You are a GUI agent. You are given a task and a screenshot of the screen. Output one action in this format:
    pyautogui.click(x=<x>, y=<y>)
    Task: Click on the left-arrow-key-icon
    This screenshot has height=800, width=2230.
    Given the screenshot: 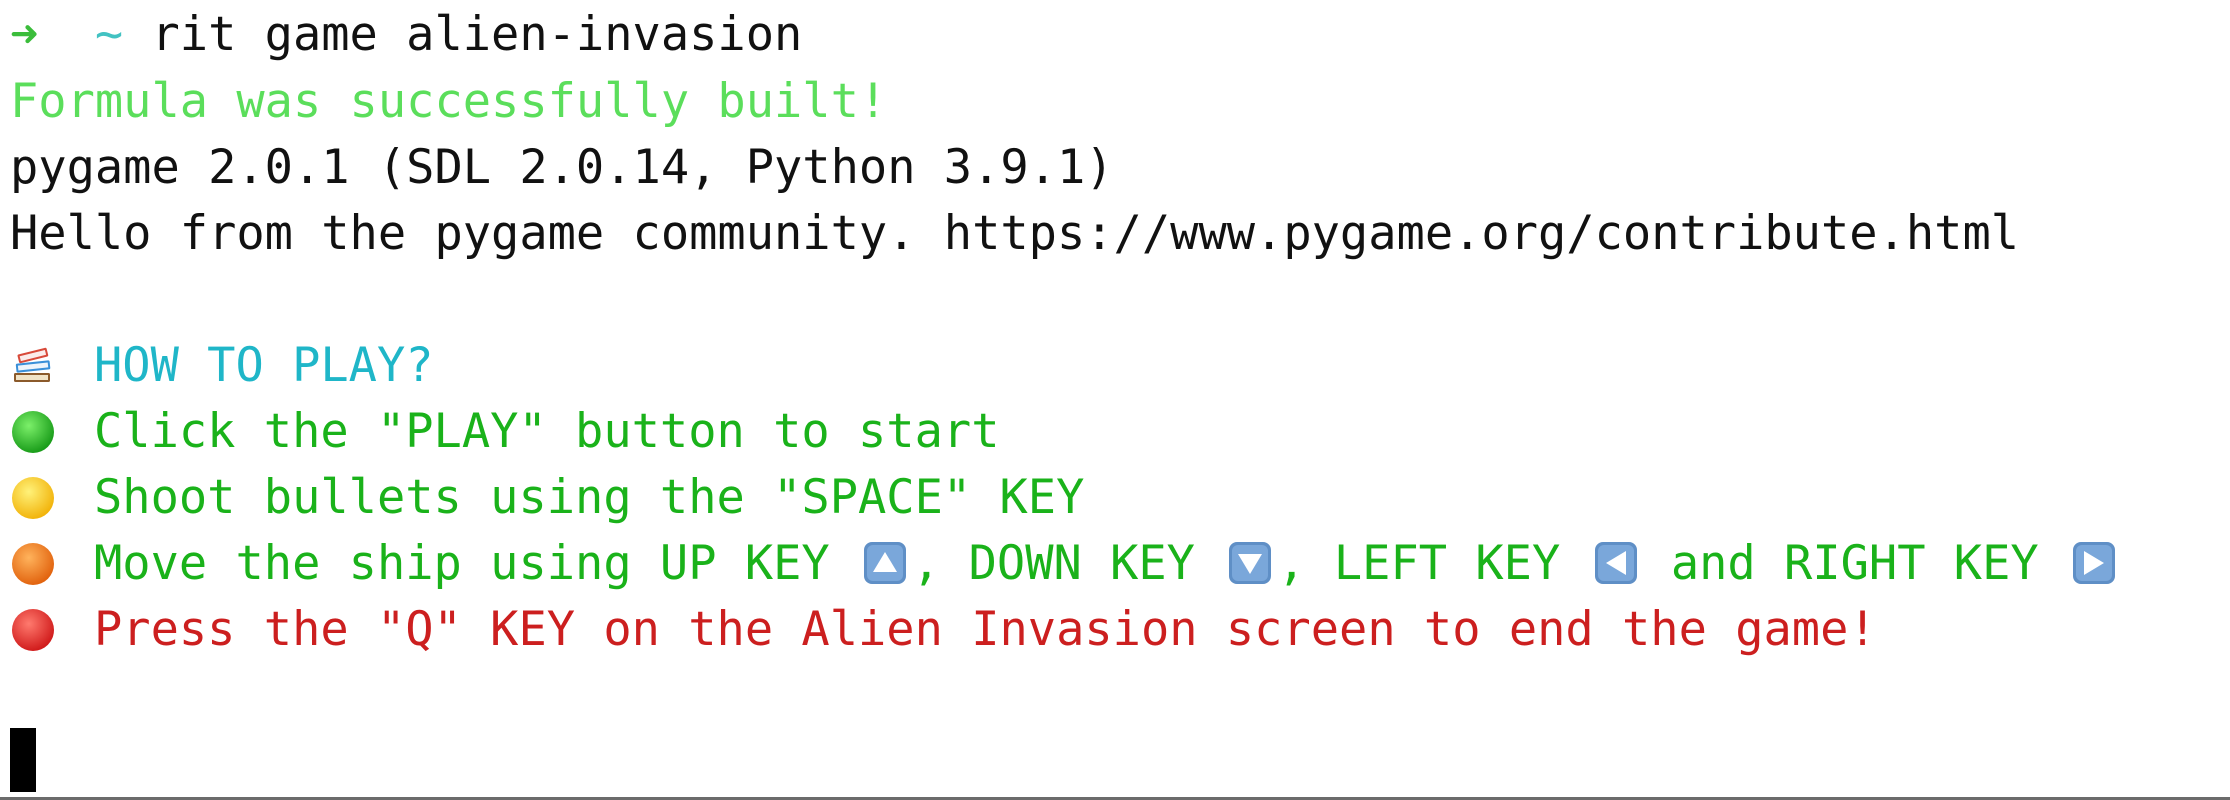 What is the action you would take?
    pyautogui.click(x=1616, y=563)
    